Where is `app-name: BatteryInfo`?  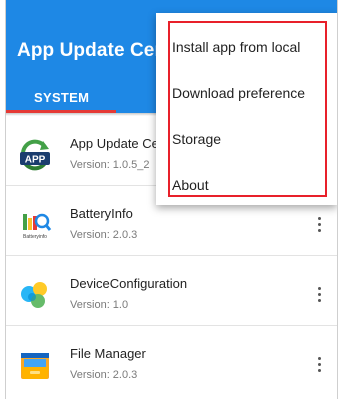
app-name: BatteryInfo is located at coordinates (101, 213).